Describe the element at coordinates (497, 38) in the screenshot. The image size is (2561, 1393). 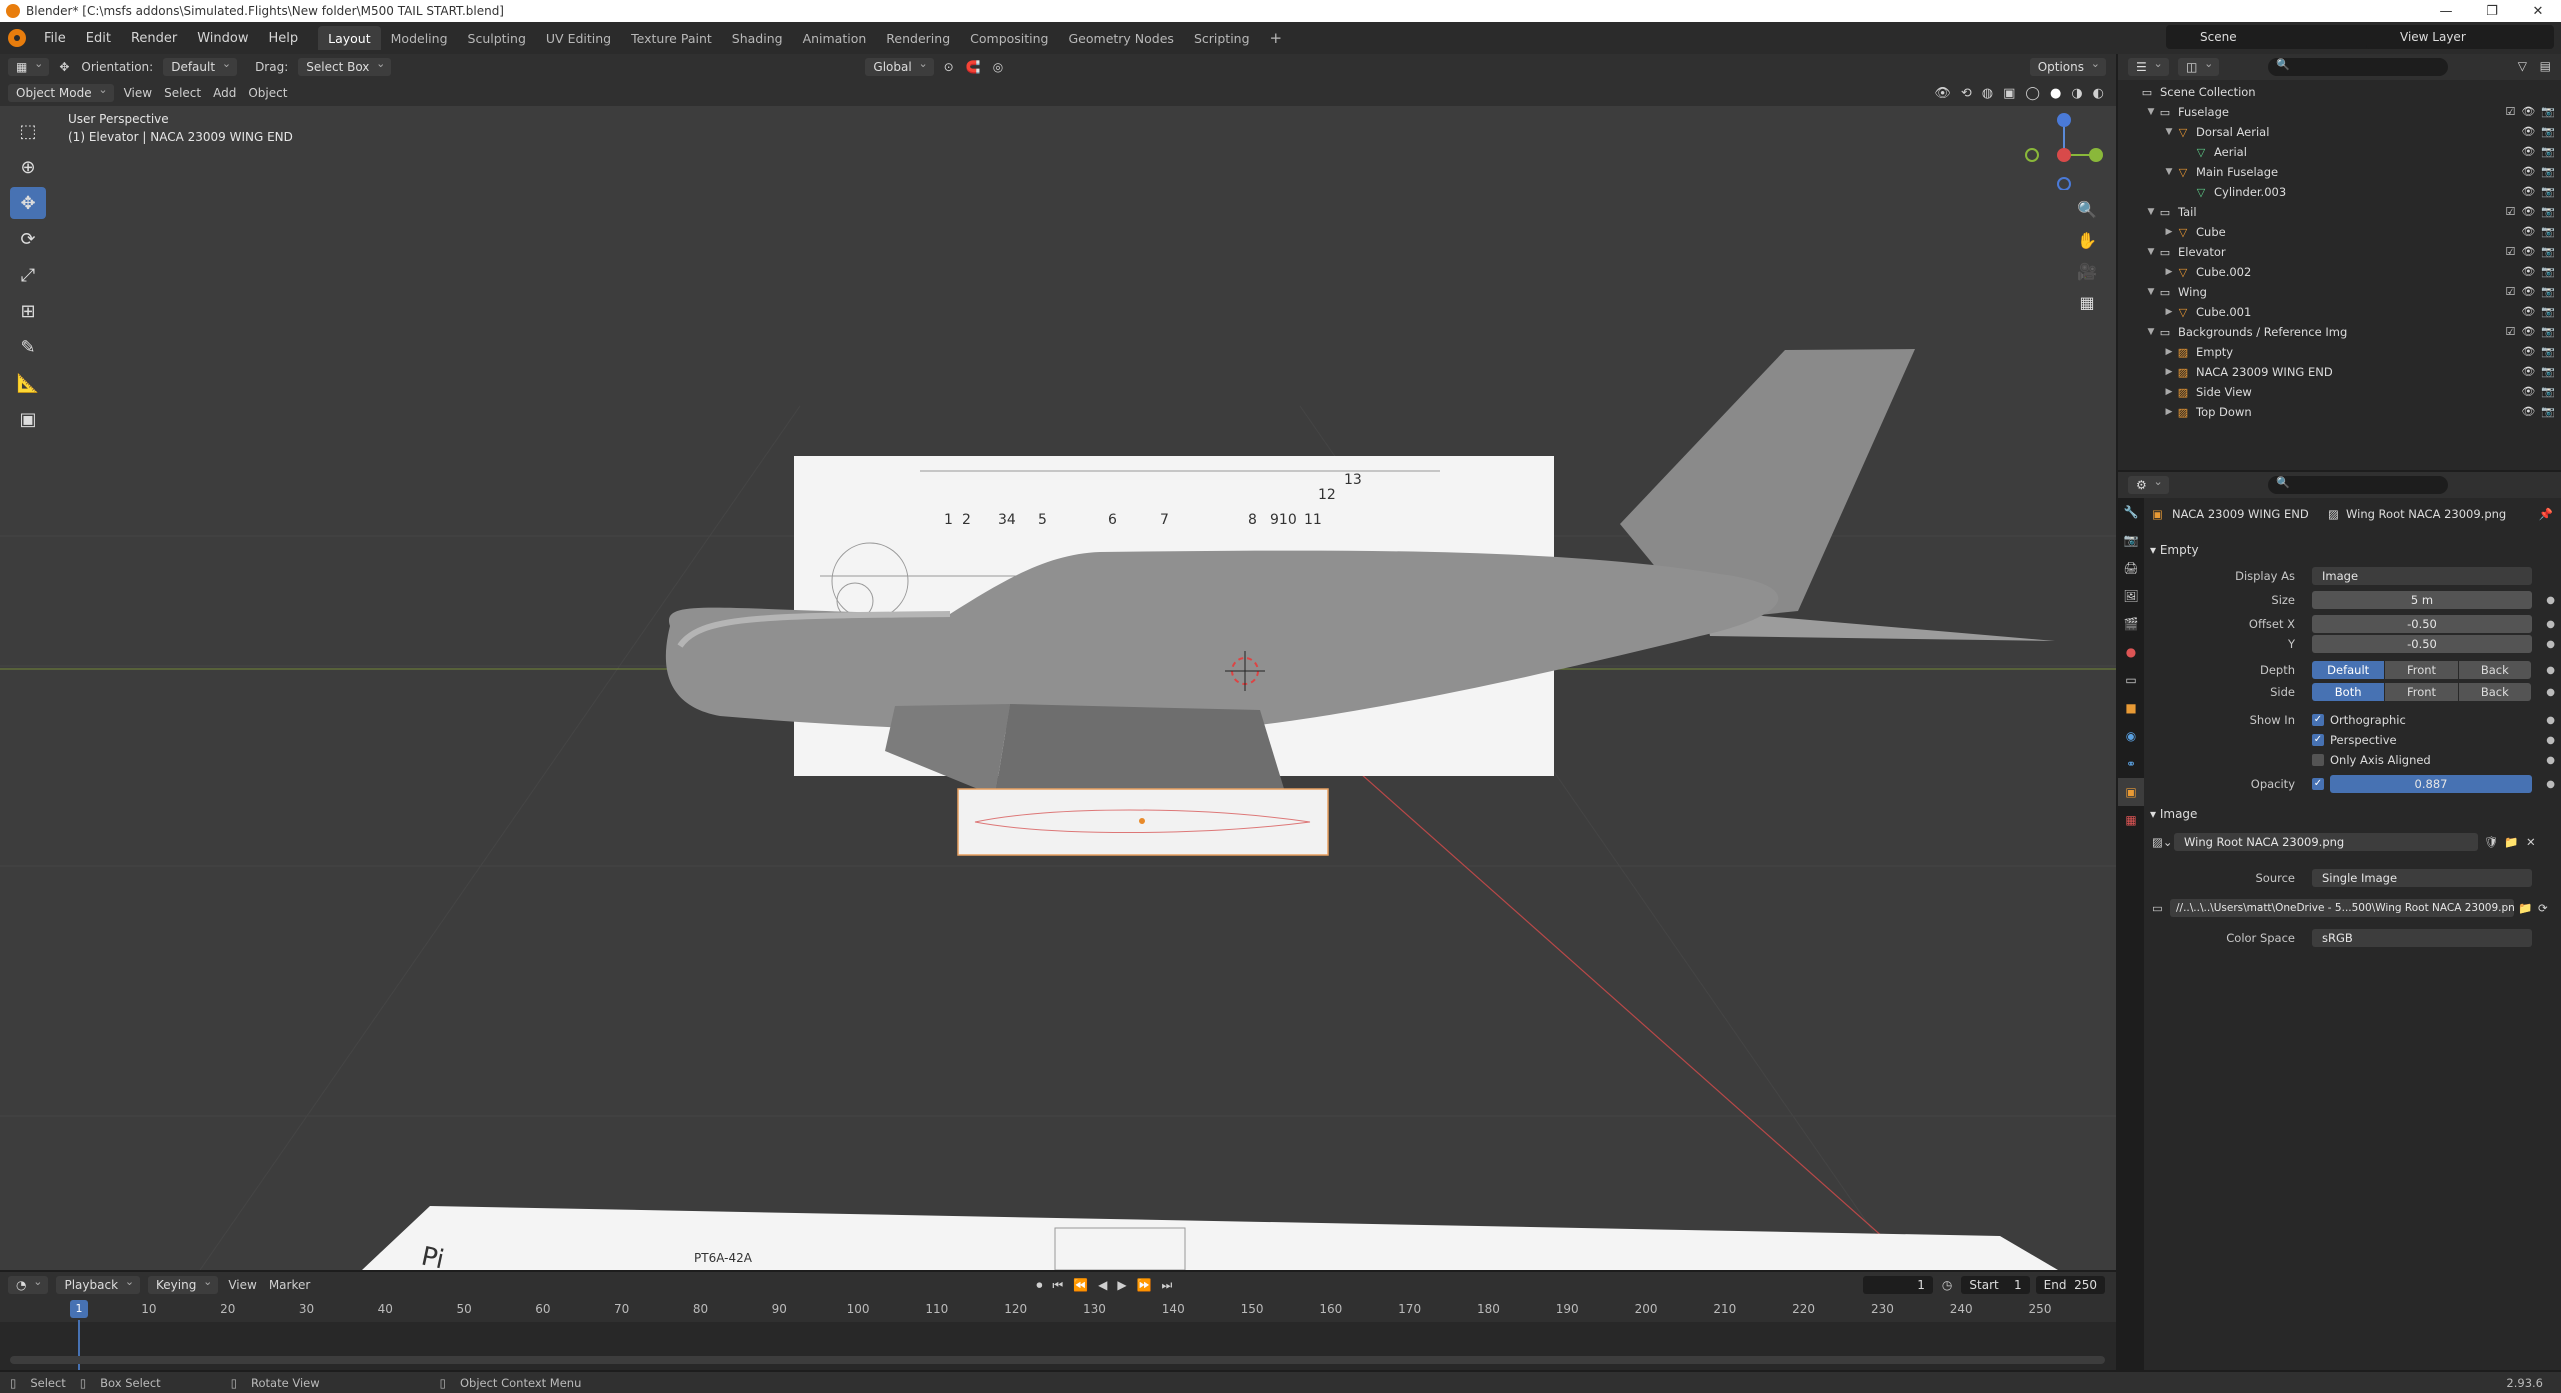
I see `tab-sculpting: Sculpting` at that location.